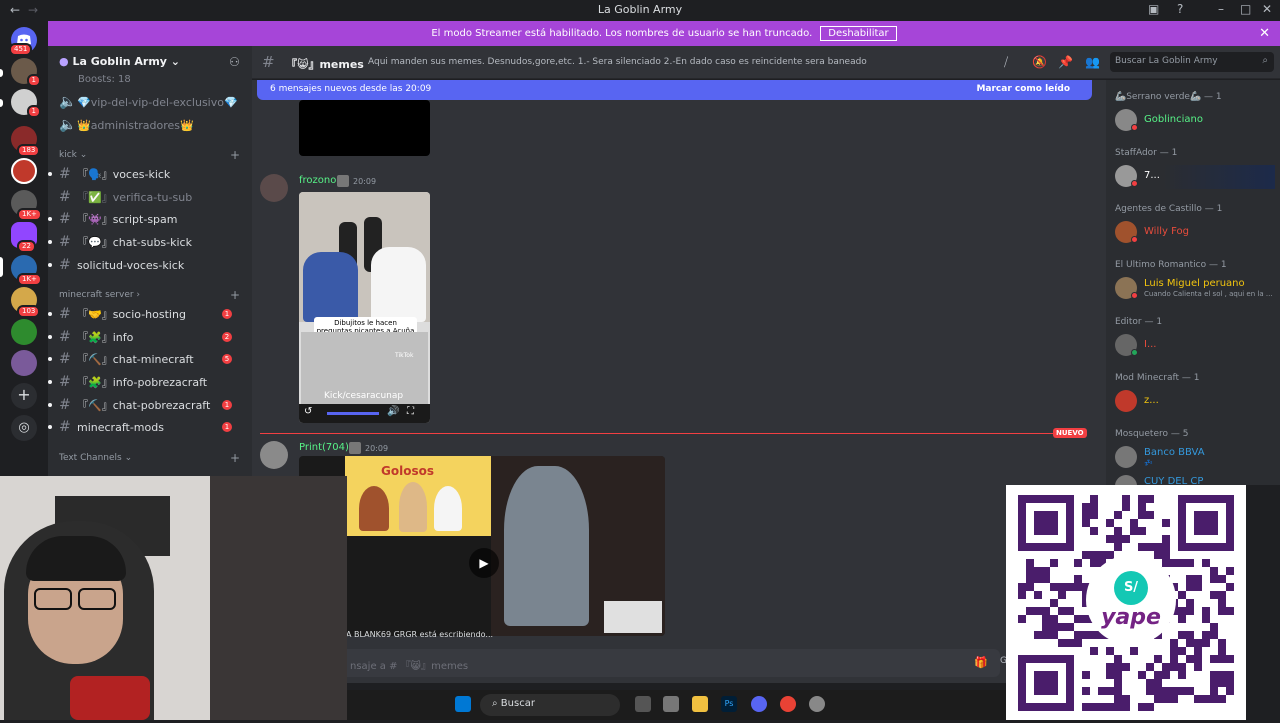 Image resolution: width=1280 pixels, height=723 pixels. I want to click on webcam-overlay, so click(173, 598).